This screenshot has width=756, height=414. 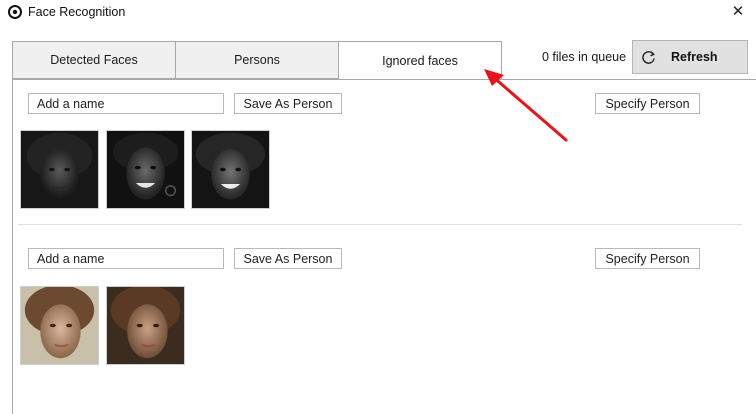 I want to click on tab-label: Detected Faces, so click(x=94, y=60).